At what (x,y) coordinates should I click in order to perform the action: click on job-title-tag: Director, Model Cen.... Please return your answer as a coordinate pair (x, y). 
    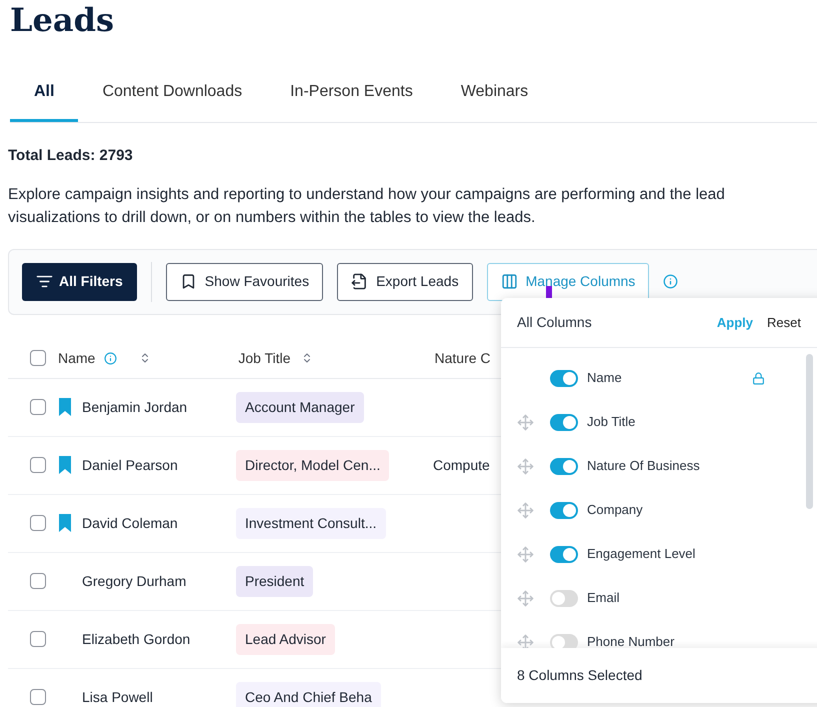
    Looking at the image, I should click on (313, 465).